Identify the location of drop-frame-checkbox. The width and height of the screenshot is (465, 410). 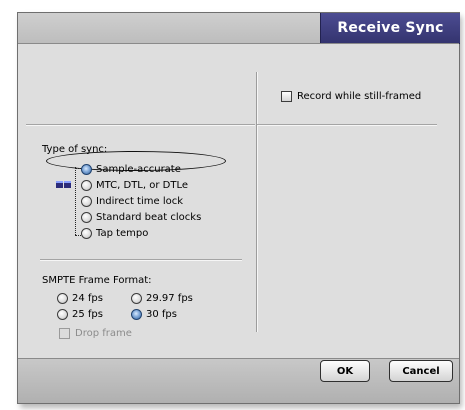
(64, 333).